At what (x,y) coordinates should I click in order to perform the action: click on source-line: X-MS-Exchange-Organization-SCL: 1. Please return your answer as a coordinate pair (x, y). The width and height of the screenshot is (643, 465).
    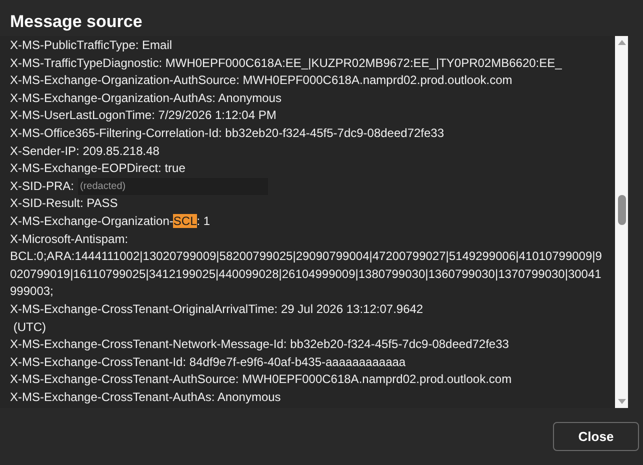
    Looking at the image, I should click on (110, 221).